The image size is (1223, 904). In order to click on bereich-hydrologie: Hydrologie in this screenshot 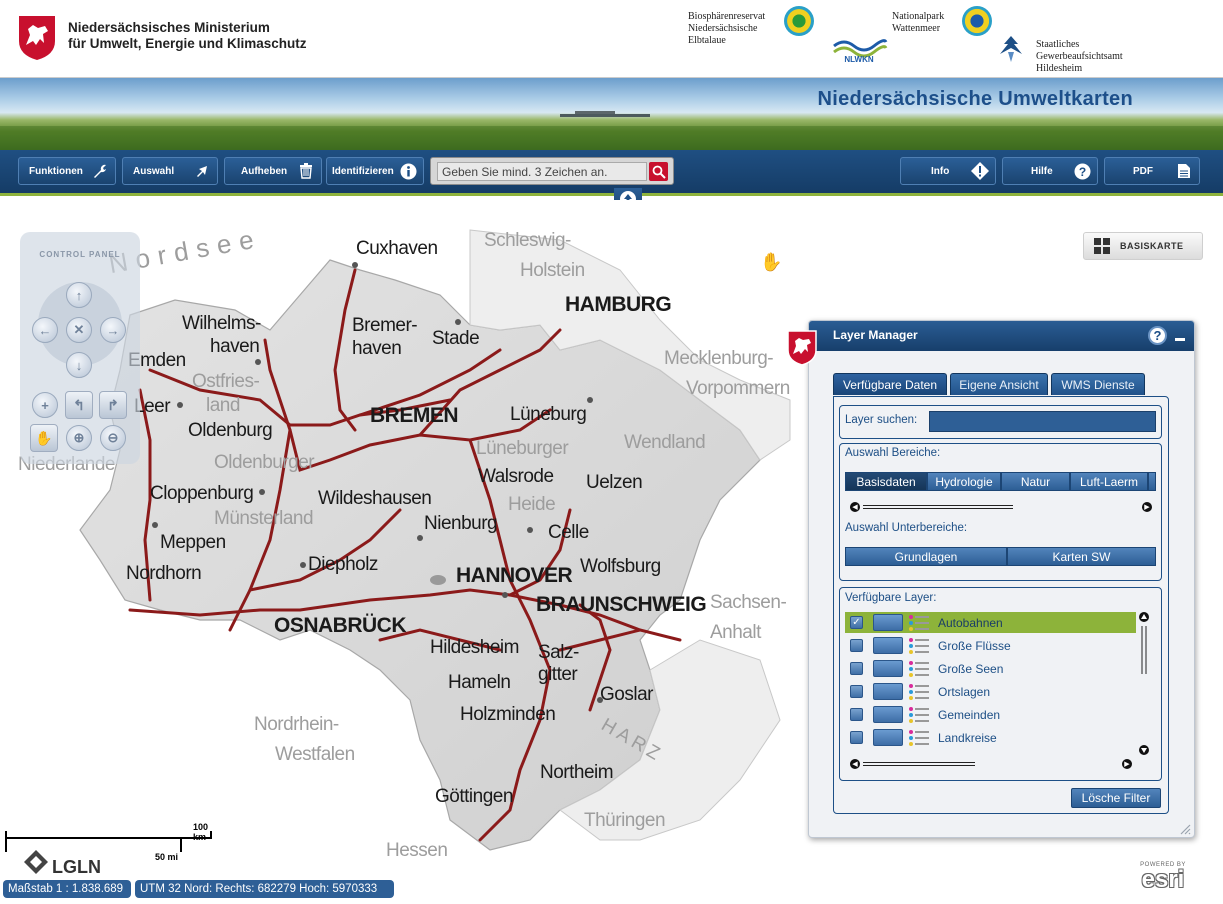, I will do `click(964, 481)`.